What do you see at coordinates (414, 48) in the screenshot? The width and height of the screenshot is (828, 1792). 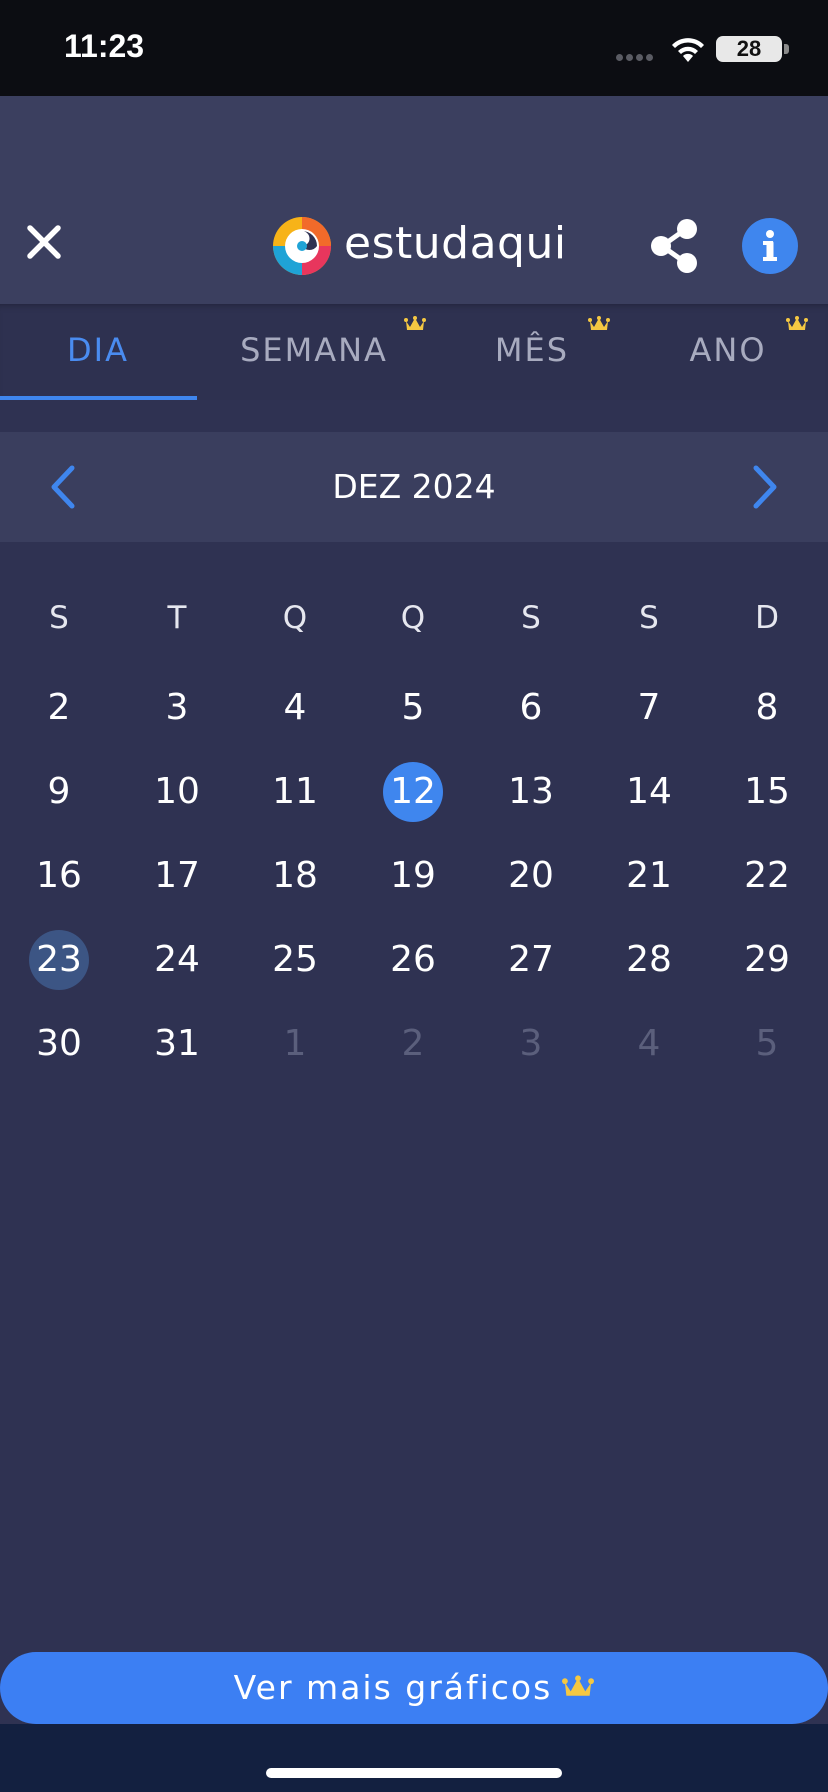 I see `status-bar: 11:23 28` at bounding box center [414, 48].